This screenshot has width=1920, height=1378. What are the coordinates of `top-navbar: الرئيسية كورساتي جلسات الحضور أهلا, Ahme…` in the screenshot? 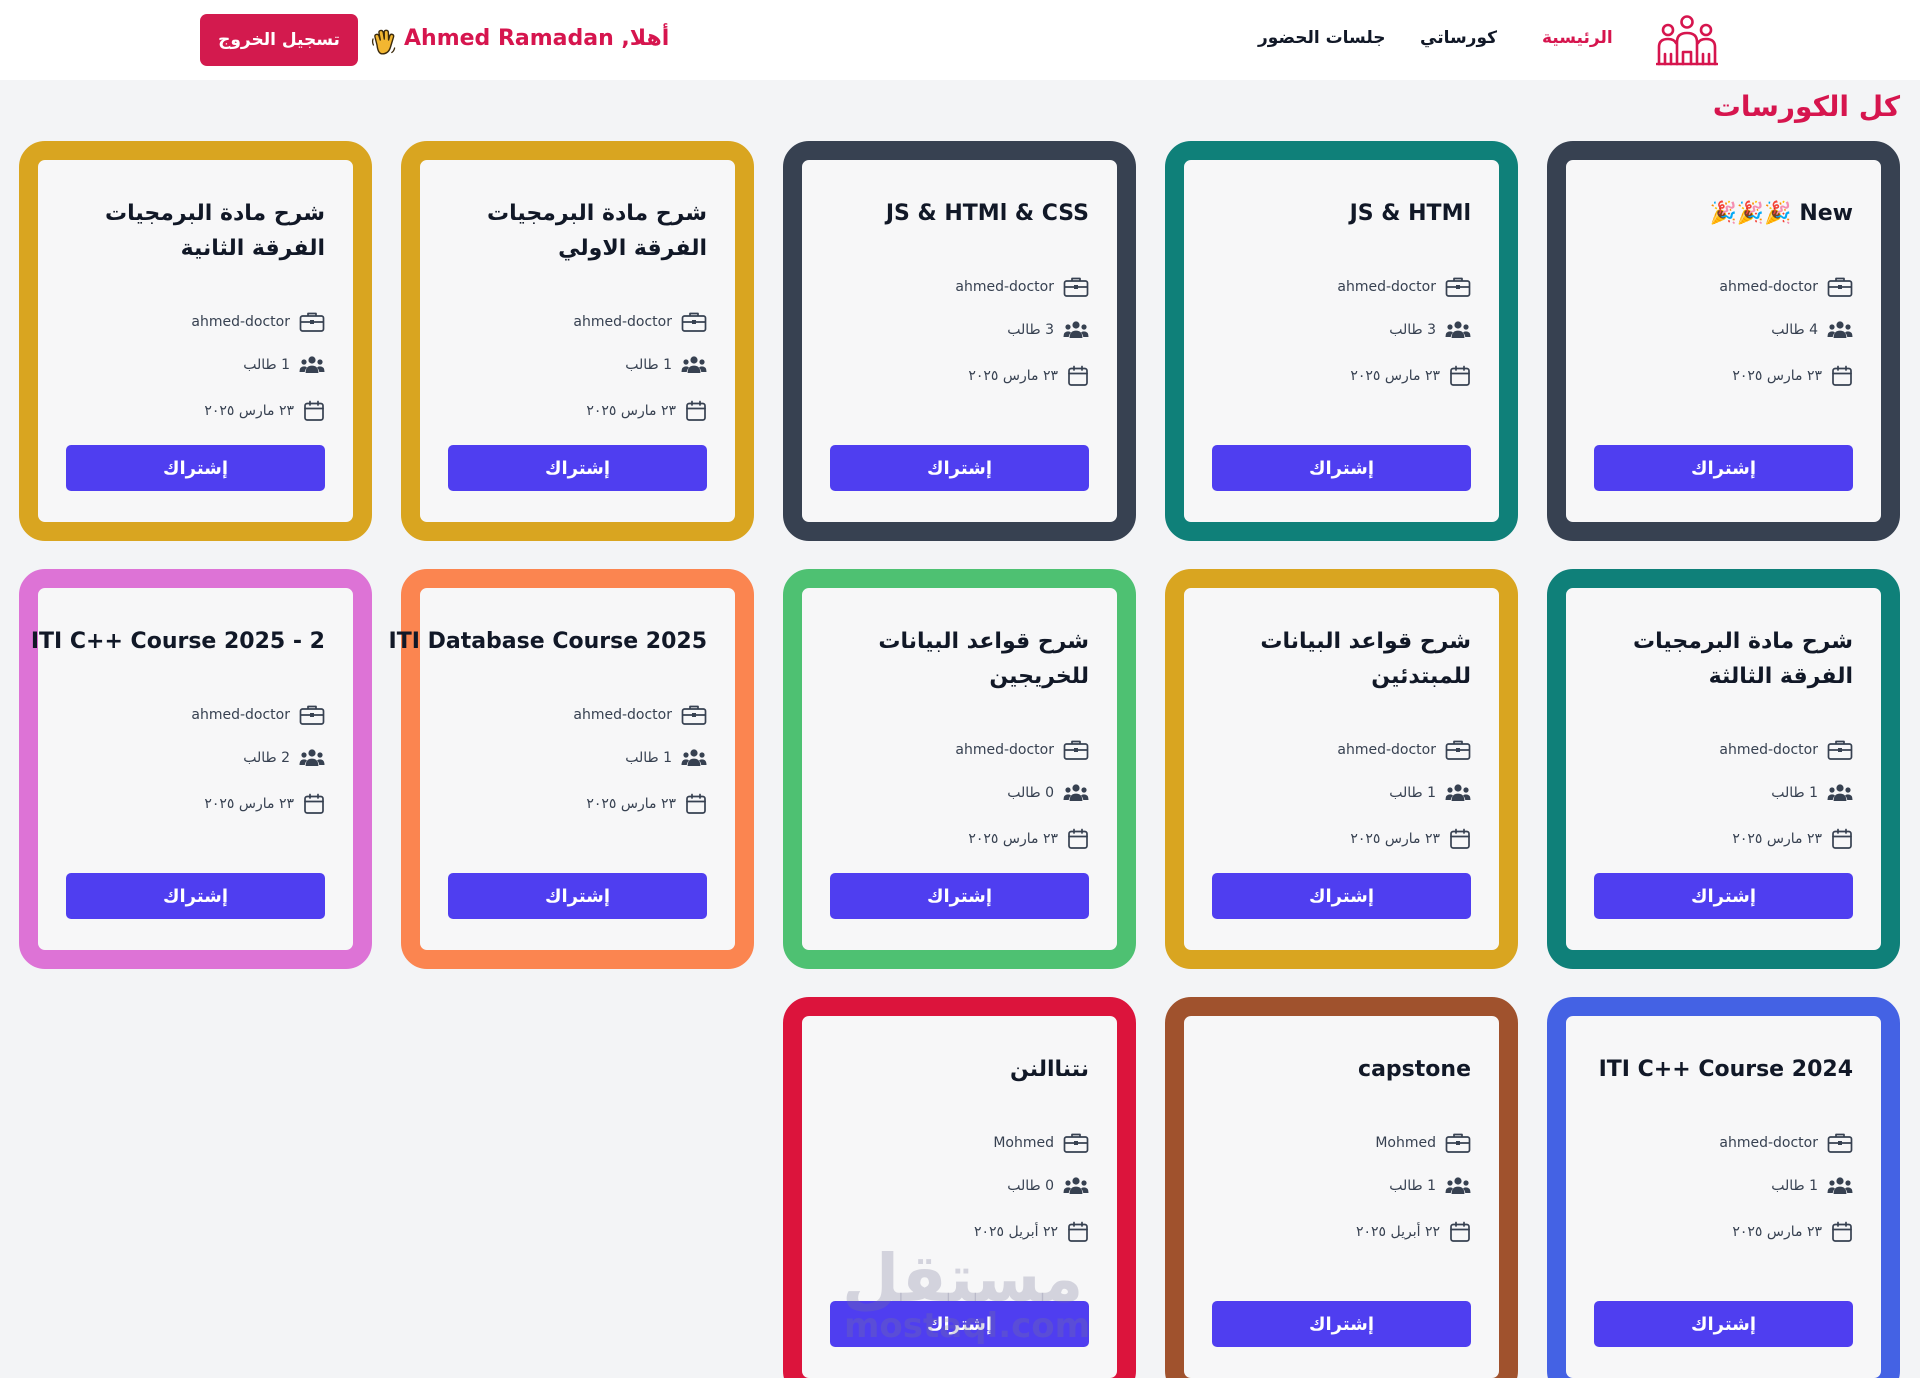 It's located at (960, 40).